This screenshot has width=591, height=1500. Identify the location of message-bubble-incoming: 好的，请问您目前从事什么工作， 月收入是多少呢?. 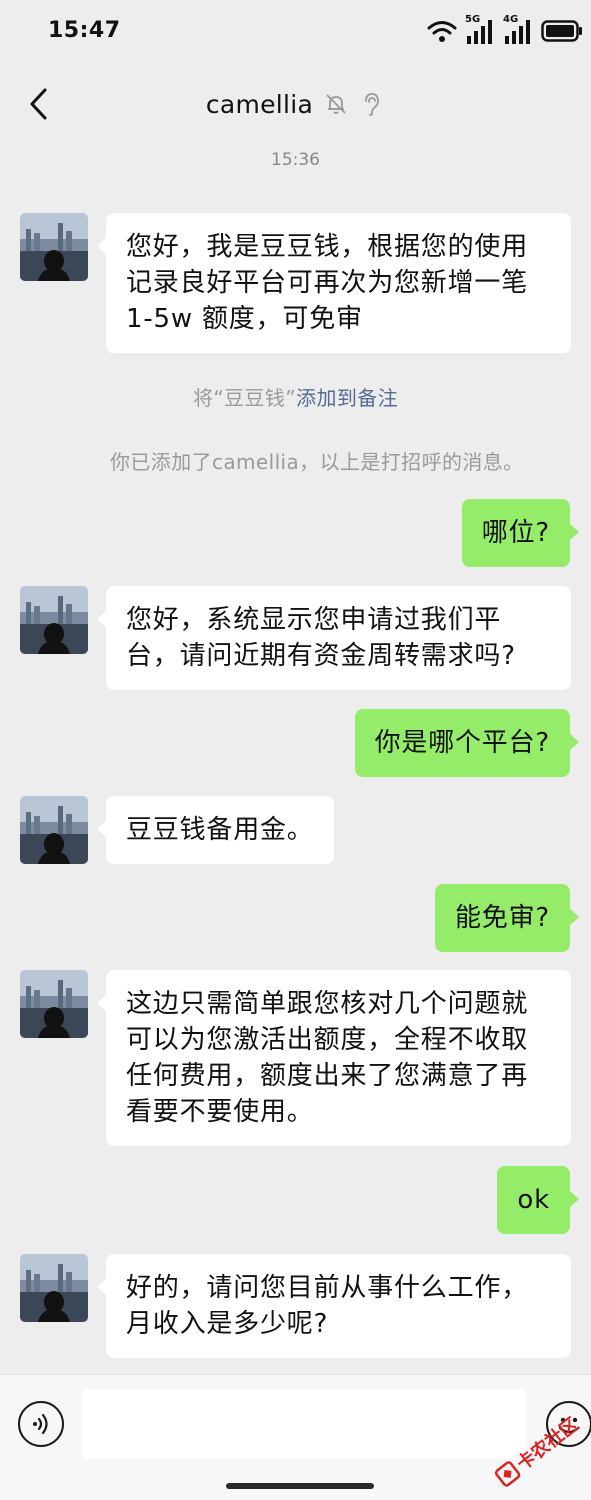
(334, 1306).